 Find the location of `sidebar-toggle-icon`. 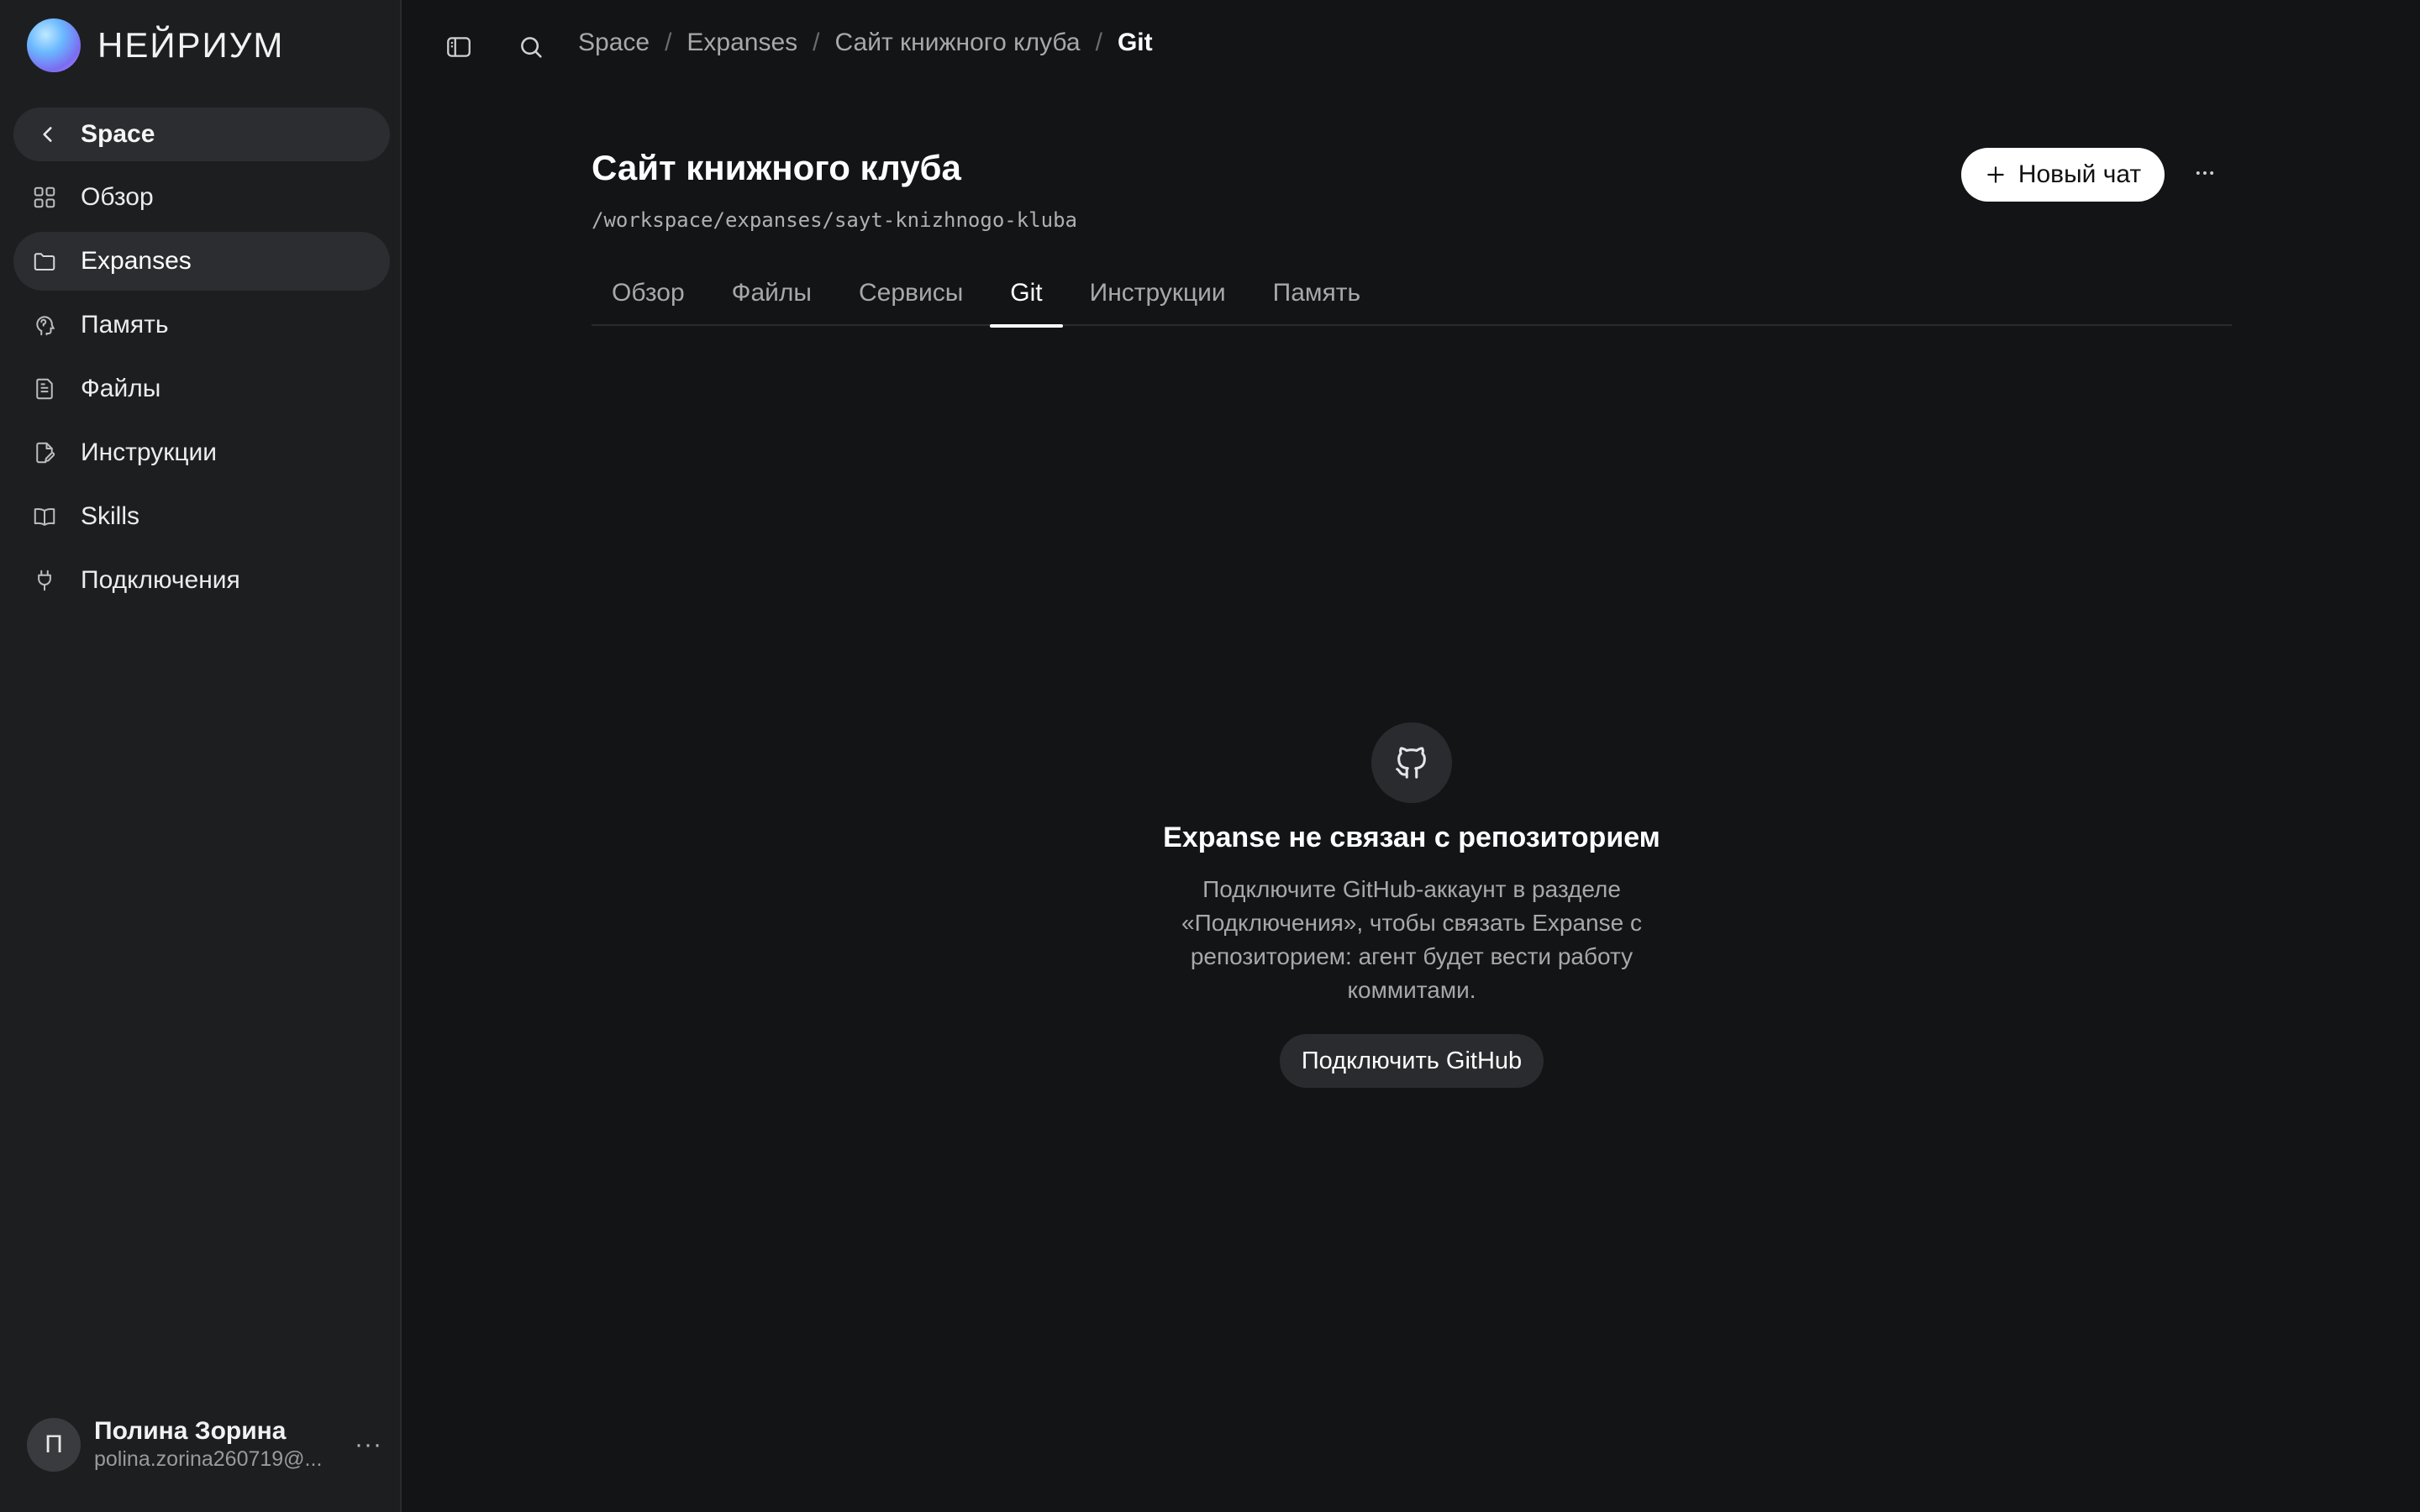

sidebar-toggle-icon is located at coordinates (459, 47).